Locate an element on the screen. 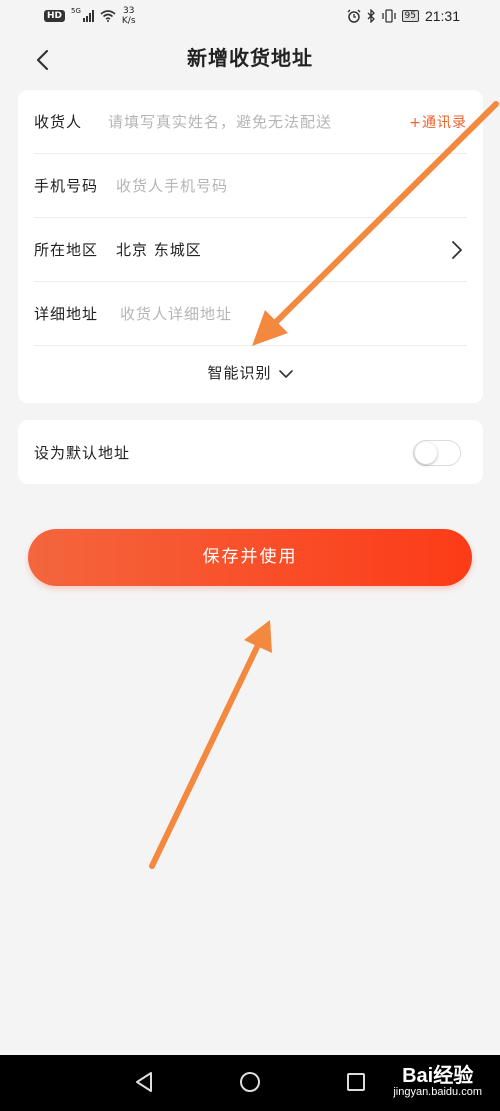 The image size is (500, 1111). nav-home-icon is located at coordinates (250, 1082).